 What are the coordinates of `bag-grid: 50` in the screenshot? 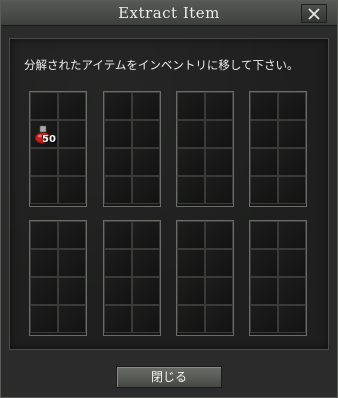 It's located at (58, 149).